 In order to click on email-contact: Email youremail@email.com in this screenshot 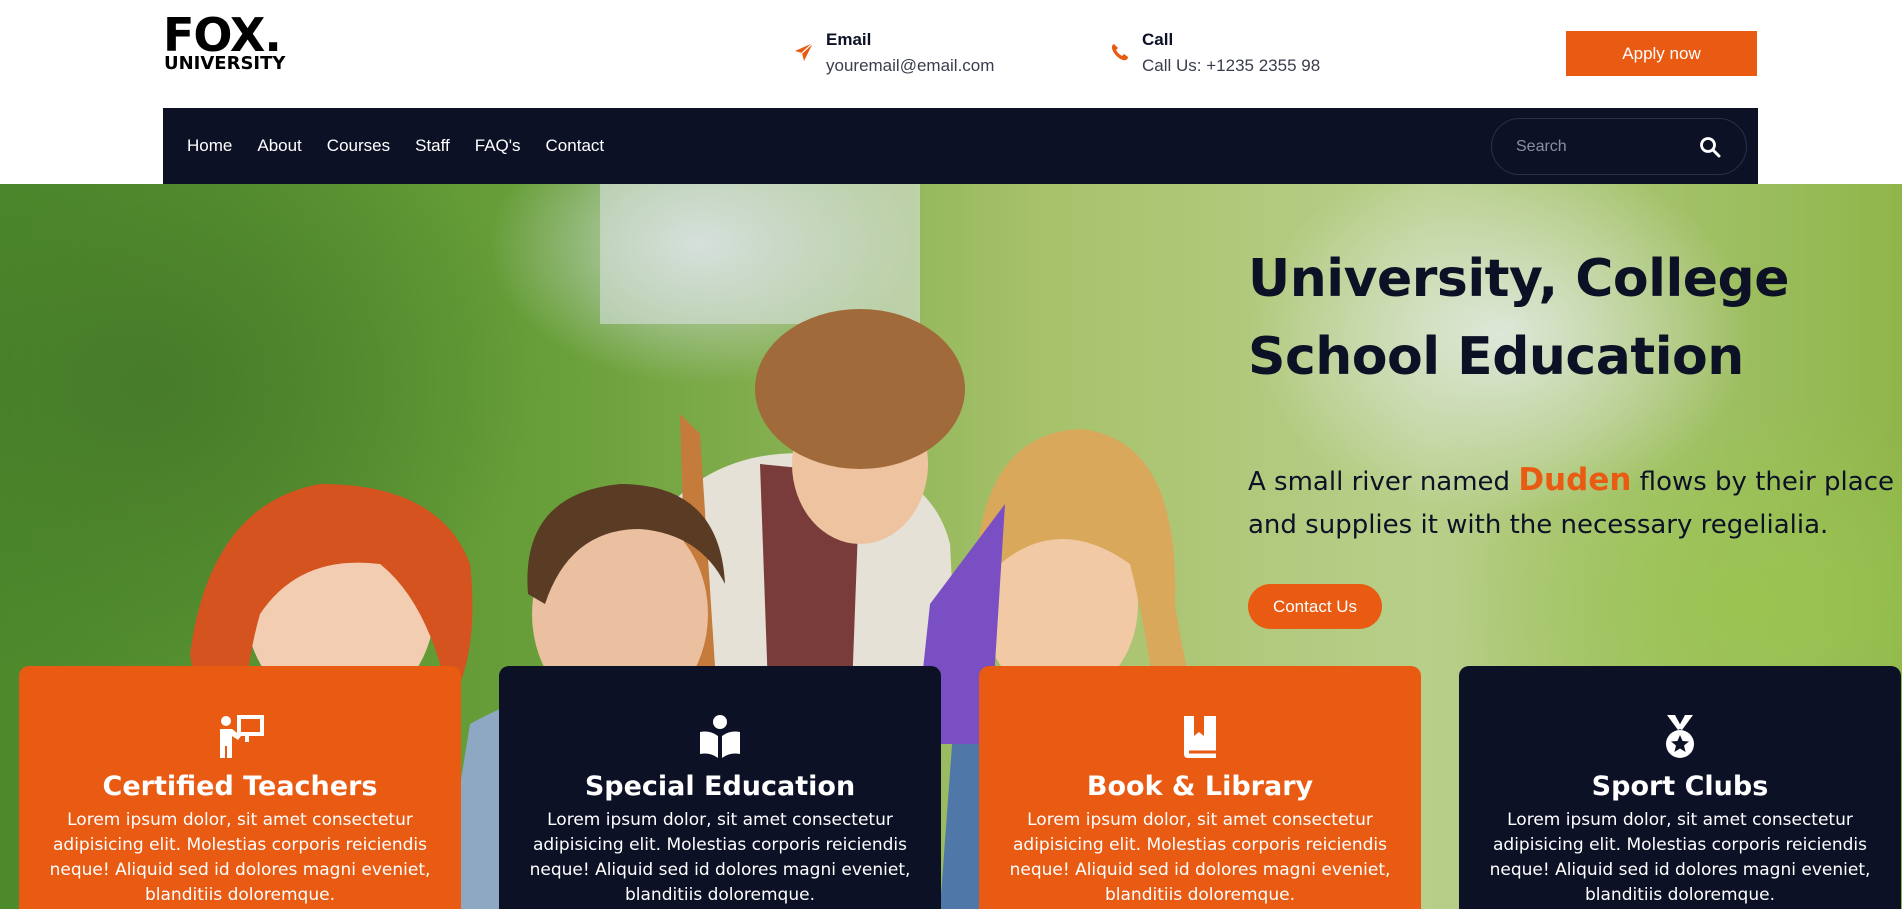, I will do `click(914, 53)`.